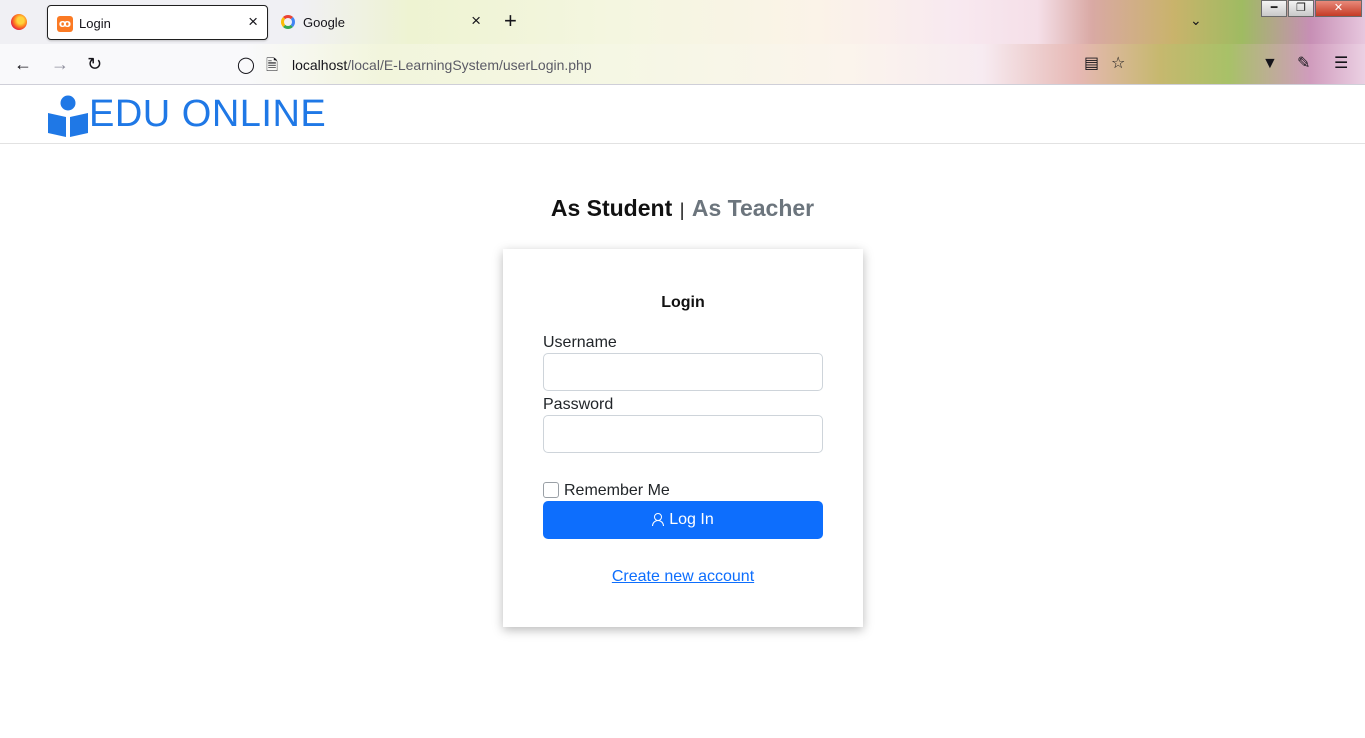  What do you see at coordinates (683, 372) in the screenshot?
I see `username-input` at bounding box center [683, 372].